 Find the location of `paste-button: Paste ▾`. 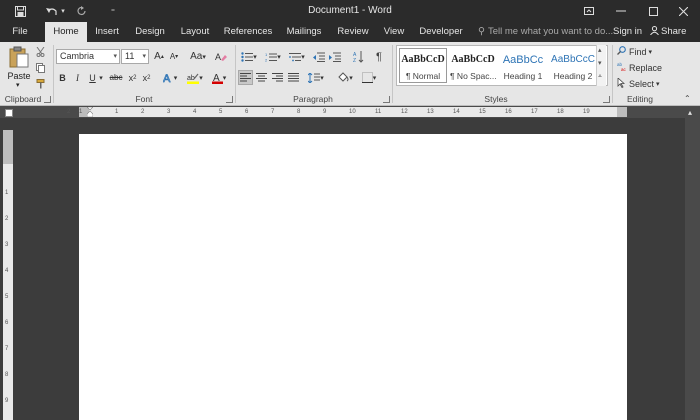

paste-button: Paste ▾ is located at coordinates (19, 67).